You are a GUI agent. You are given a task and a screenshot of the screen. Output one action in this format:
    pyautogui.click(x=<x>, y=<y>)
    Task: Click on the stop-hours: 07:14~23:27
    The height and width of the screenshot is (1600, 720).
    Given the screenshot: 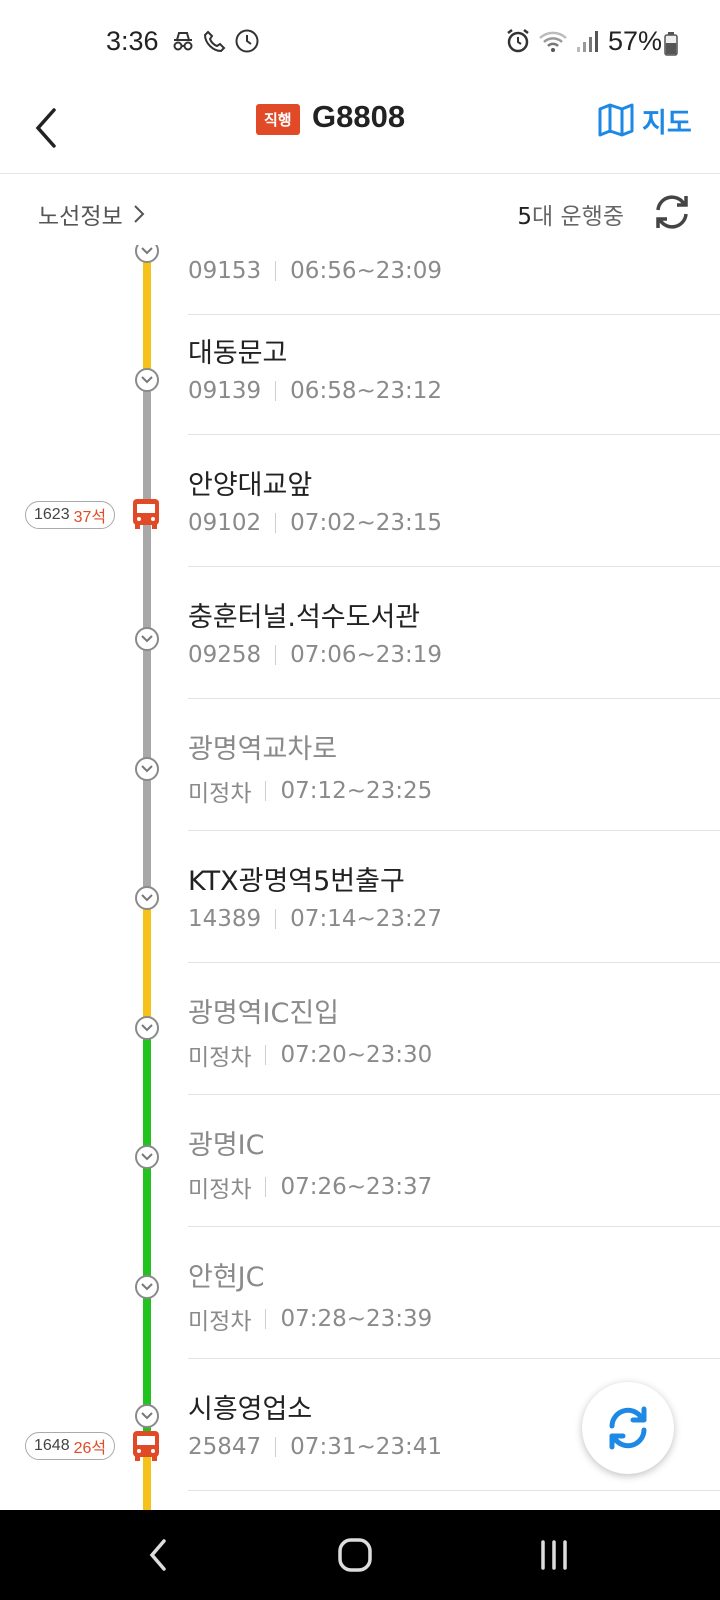 What is the action you would take?
    pyautogui.click(x=366, y=919)
    